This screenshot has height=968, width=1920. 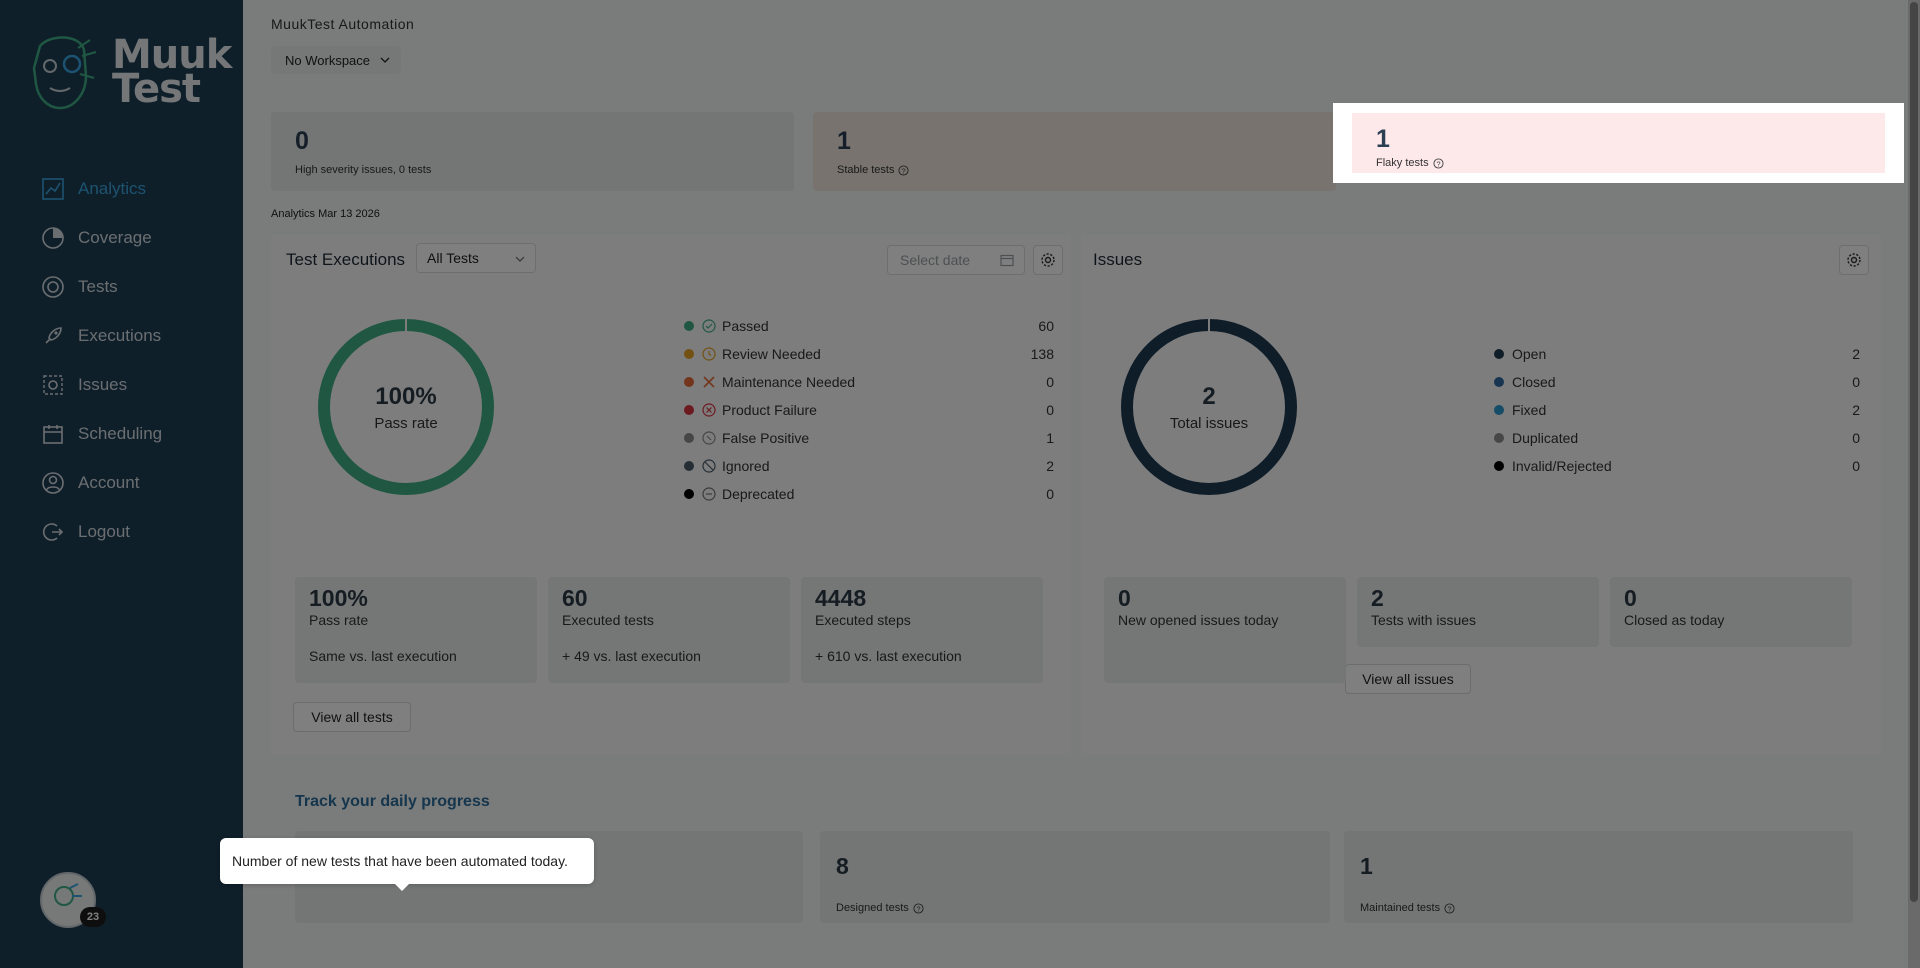 I want to click on sidebar-item-coverage: Coverage, so click(x=121, y=237).